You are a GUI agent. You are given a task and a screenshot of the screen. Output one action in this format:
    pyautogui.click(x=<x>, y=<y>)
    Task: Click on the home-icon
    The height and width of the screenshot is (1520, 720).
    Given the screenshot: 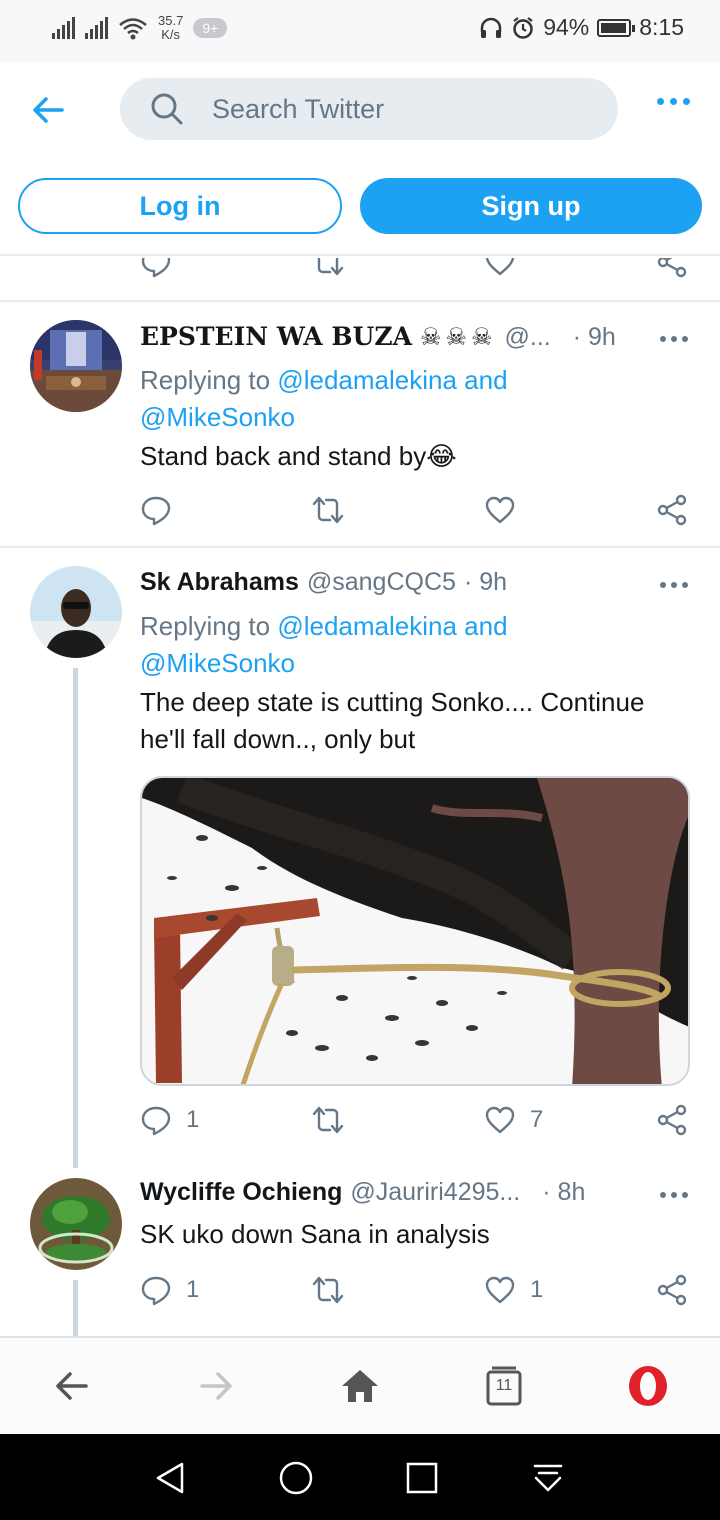 What is the action you would take?
    pyautogui.click(x=360, y=1386)
    